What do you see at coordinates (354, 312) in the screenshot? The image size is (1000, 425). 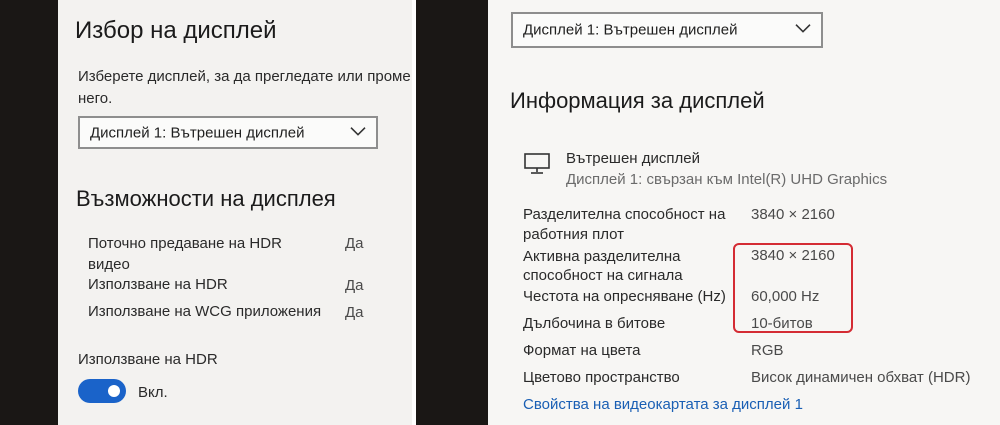 I see `capability-value-wcg: Да` at bounding box center [354, 312].